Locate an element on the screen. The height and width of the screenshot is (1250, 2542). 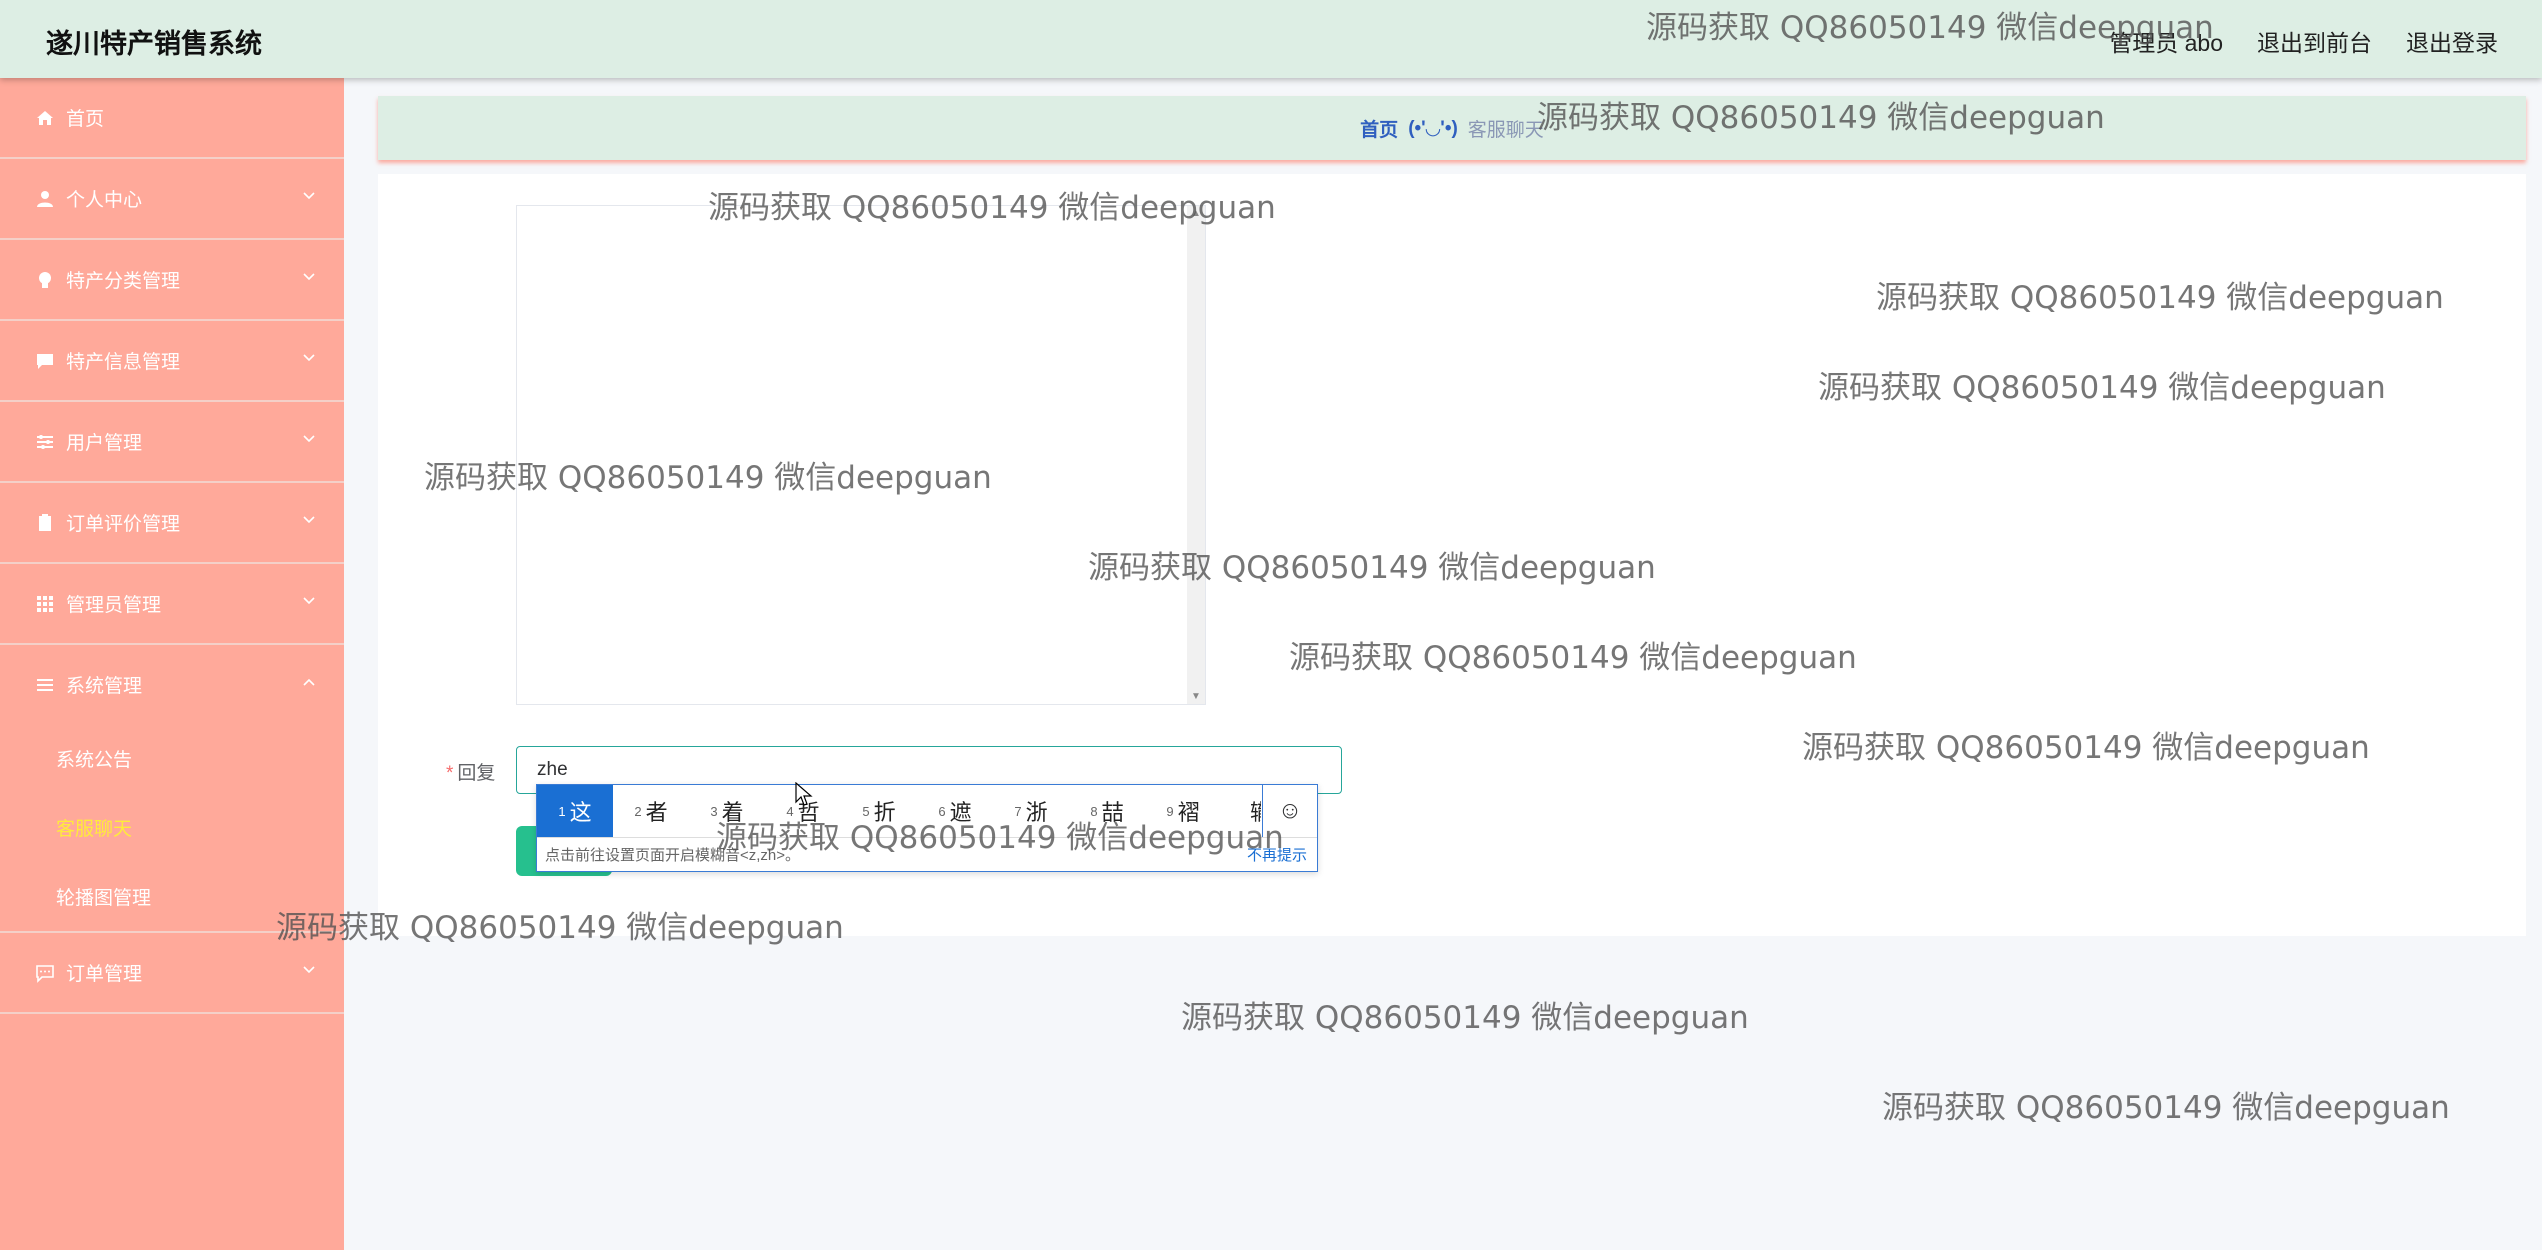
mouse-cursor-icon is located at coordinates (804, 794).